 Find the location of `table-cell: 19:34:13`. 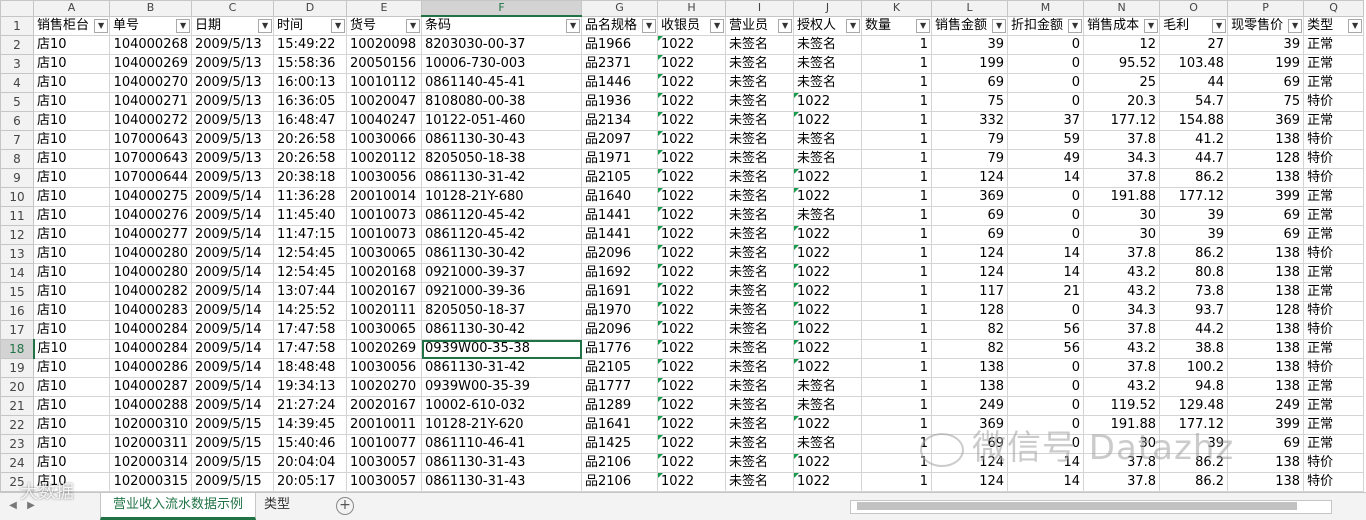

table-cell: 19:34:13 is located at coordinates (310, 387).